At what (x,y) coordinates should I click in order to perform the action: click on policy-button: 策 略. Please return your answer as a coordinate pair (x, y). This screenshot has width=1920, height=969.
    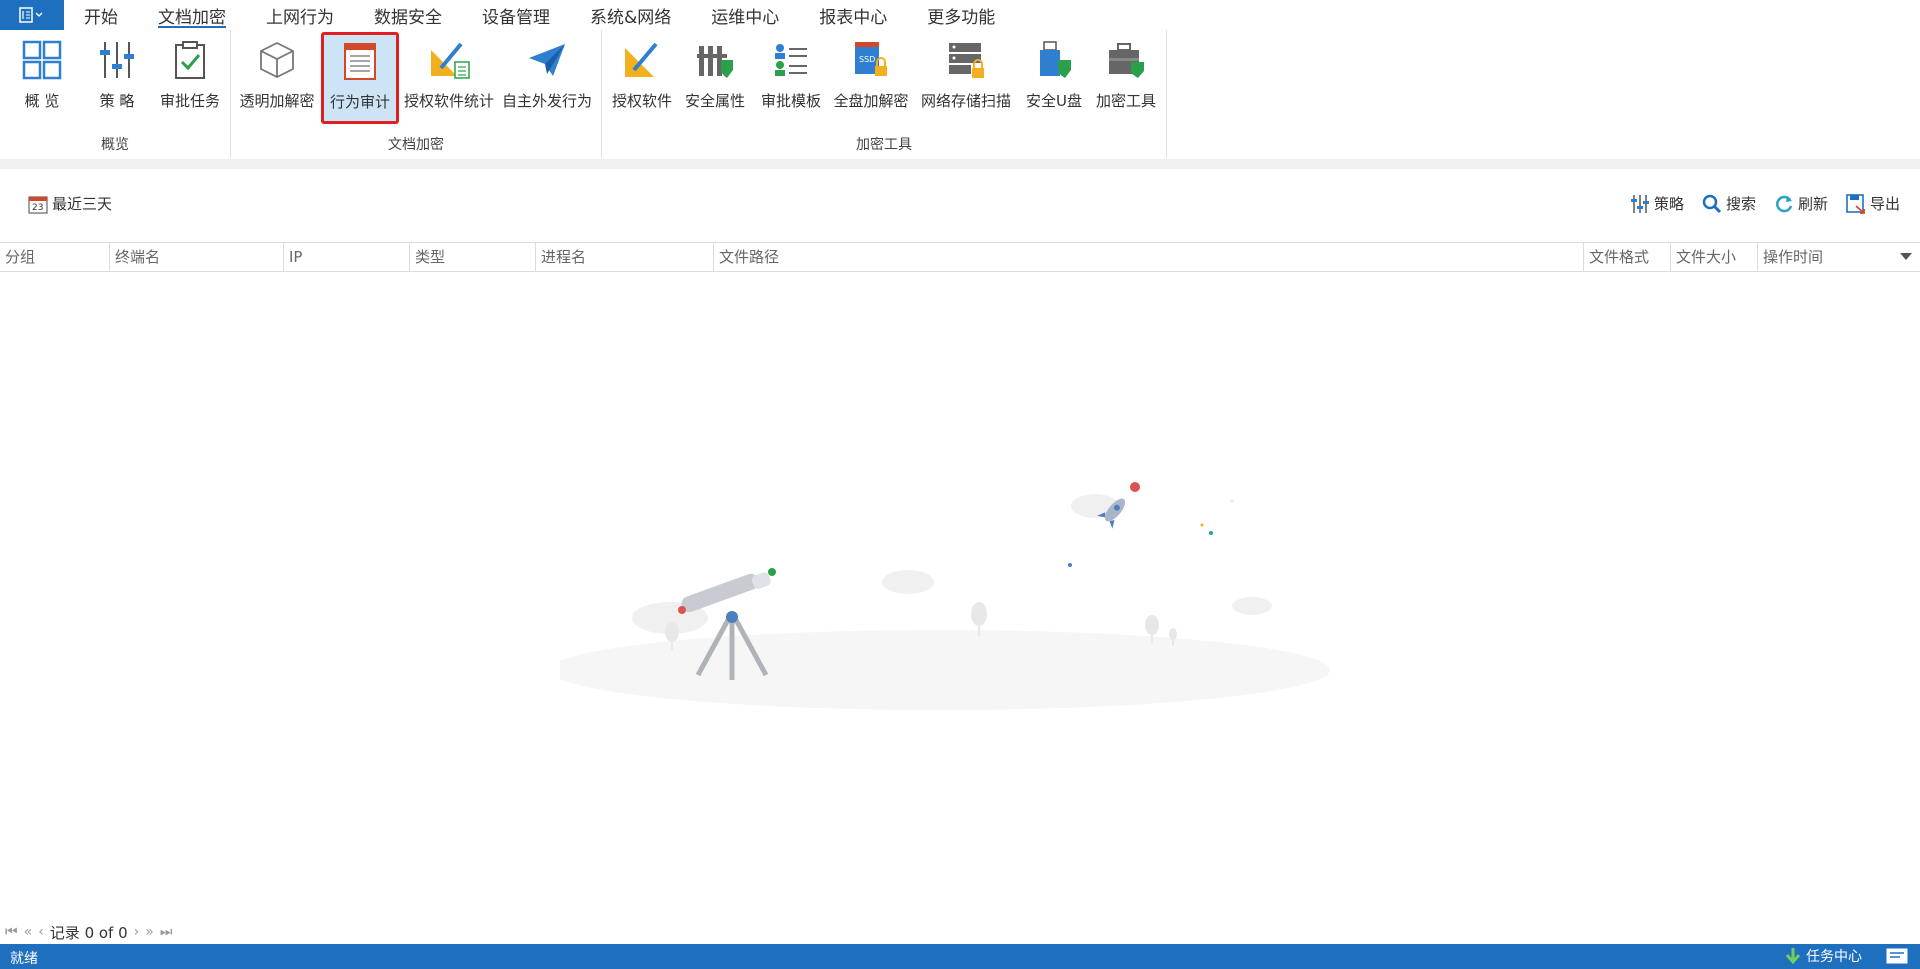
    Looking at the image, I should click on (117, 78).